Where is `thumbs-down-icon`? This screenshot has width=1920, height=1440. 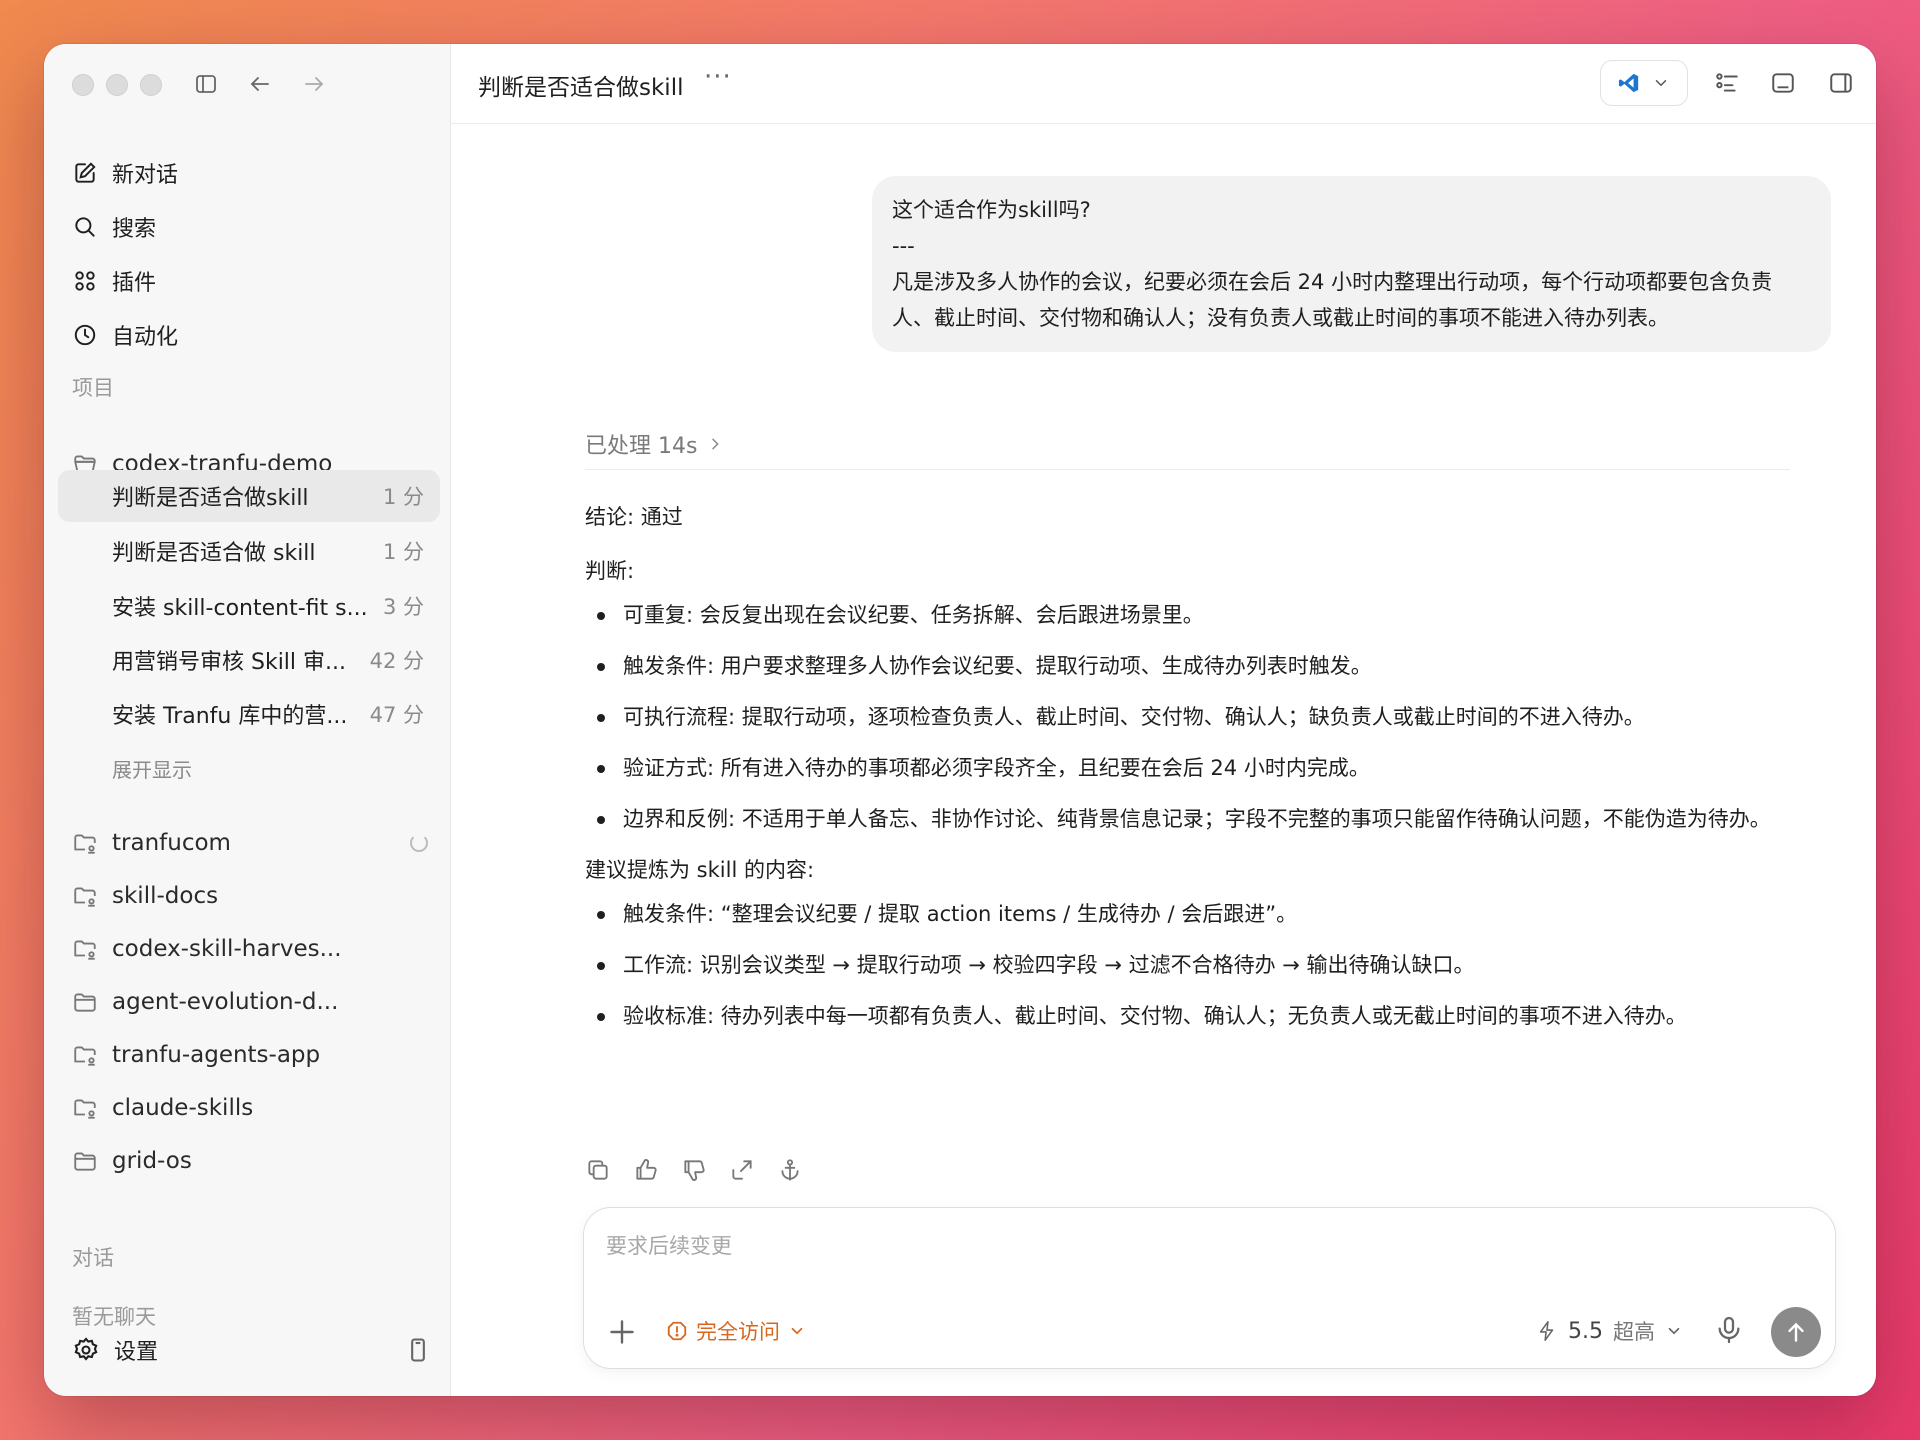 thumbs-down-icon is located at coordinates (694, 1170).